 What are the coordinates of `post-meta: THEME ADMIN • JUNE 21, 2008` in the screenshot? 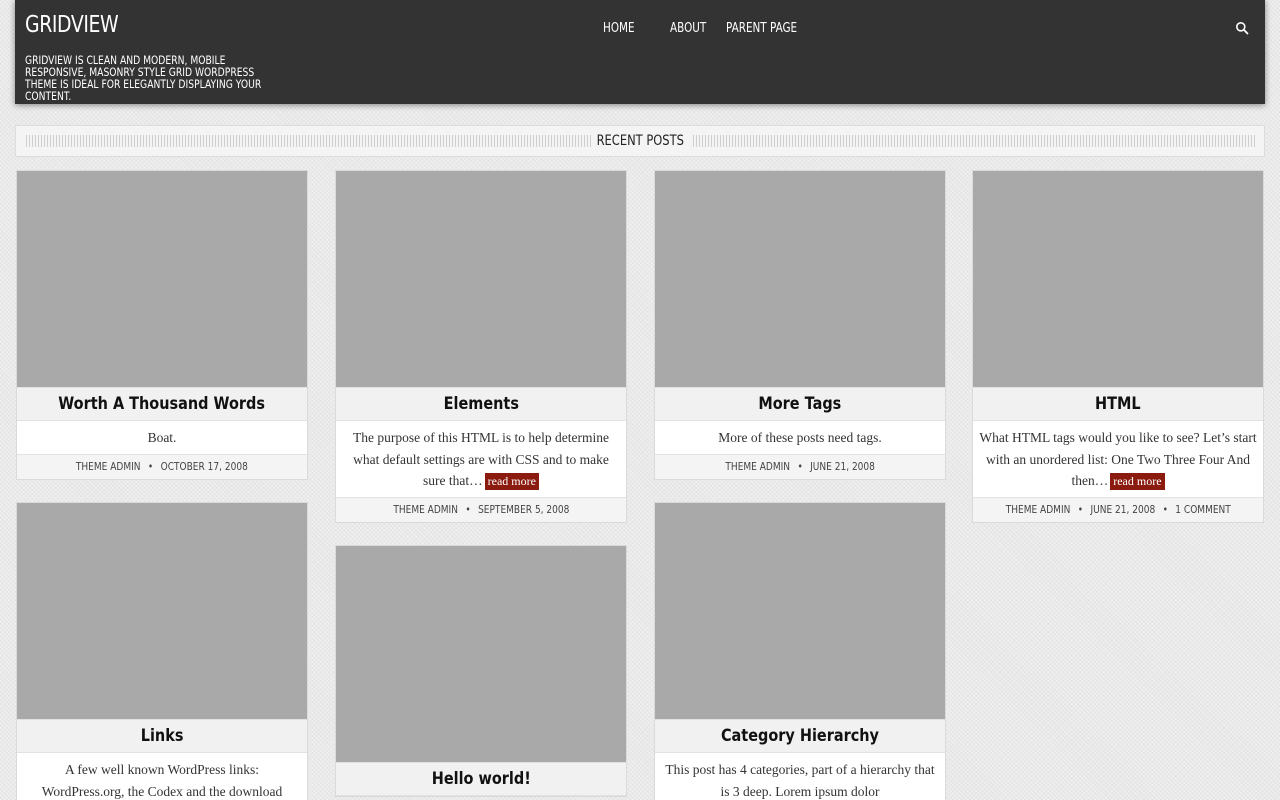 It's located at (800, 466).